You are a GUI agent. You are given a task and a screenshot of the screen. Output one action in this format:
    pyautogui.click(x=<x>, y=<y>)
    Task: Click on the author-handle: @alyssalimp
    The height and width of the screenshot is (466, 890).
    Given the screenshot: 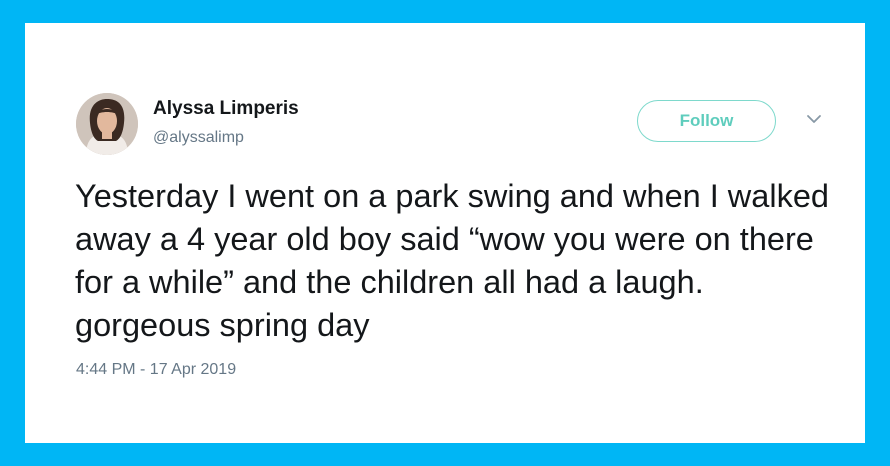 What is the action you would take?
    pyautogui.click(x=198, y=138)
    